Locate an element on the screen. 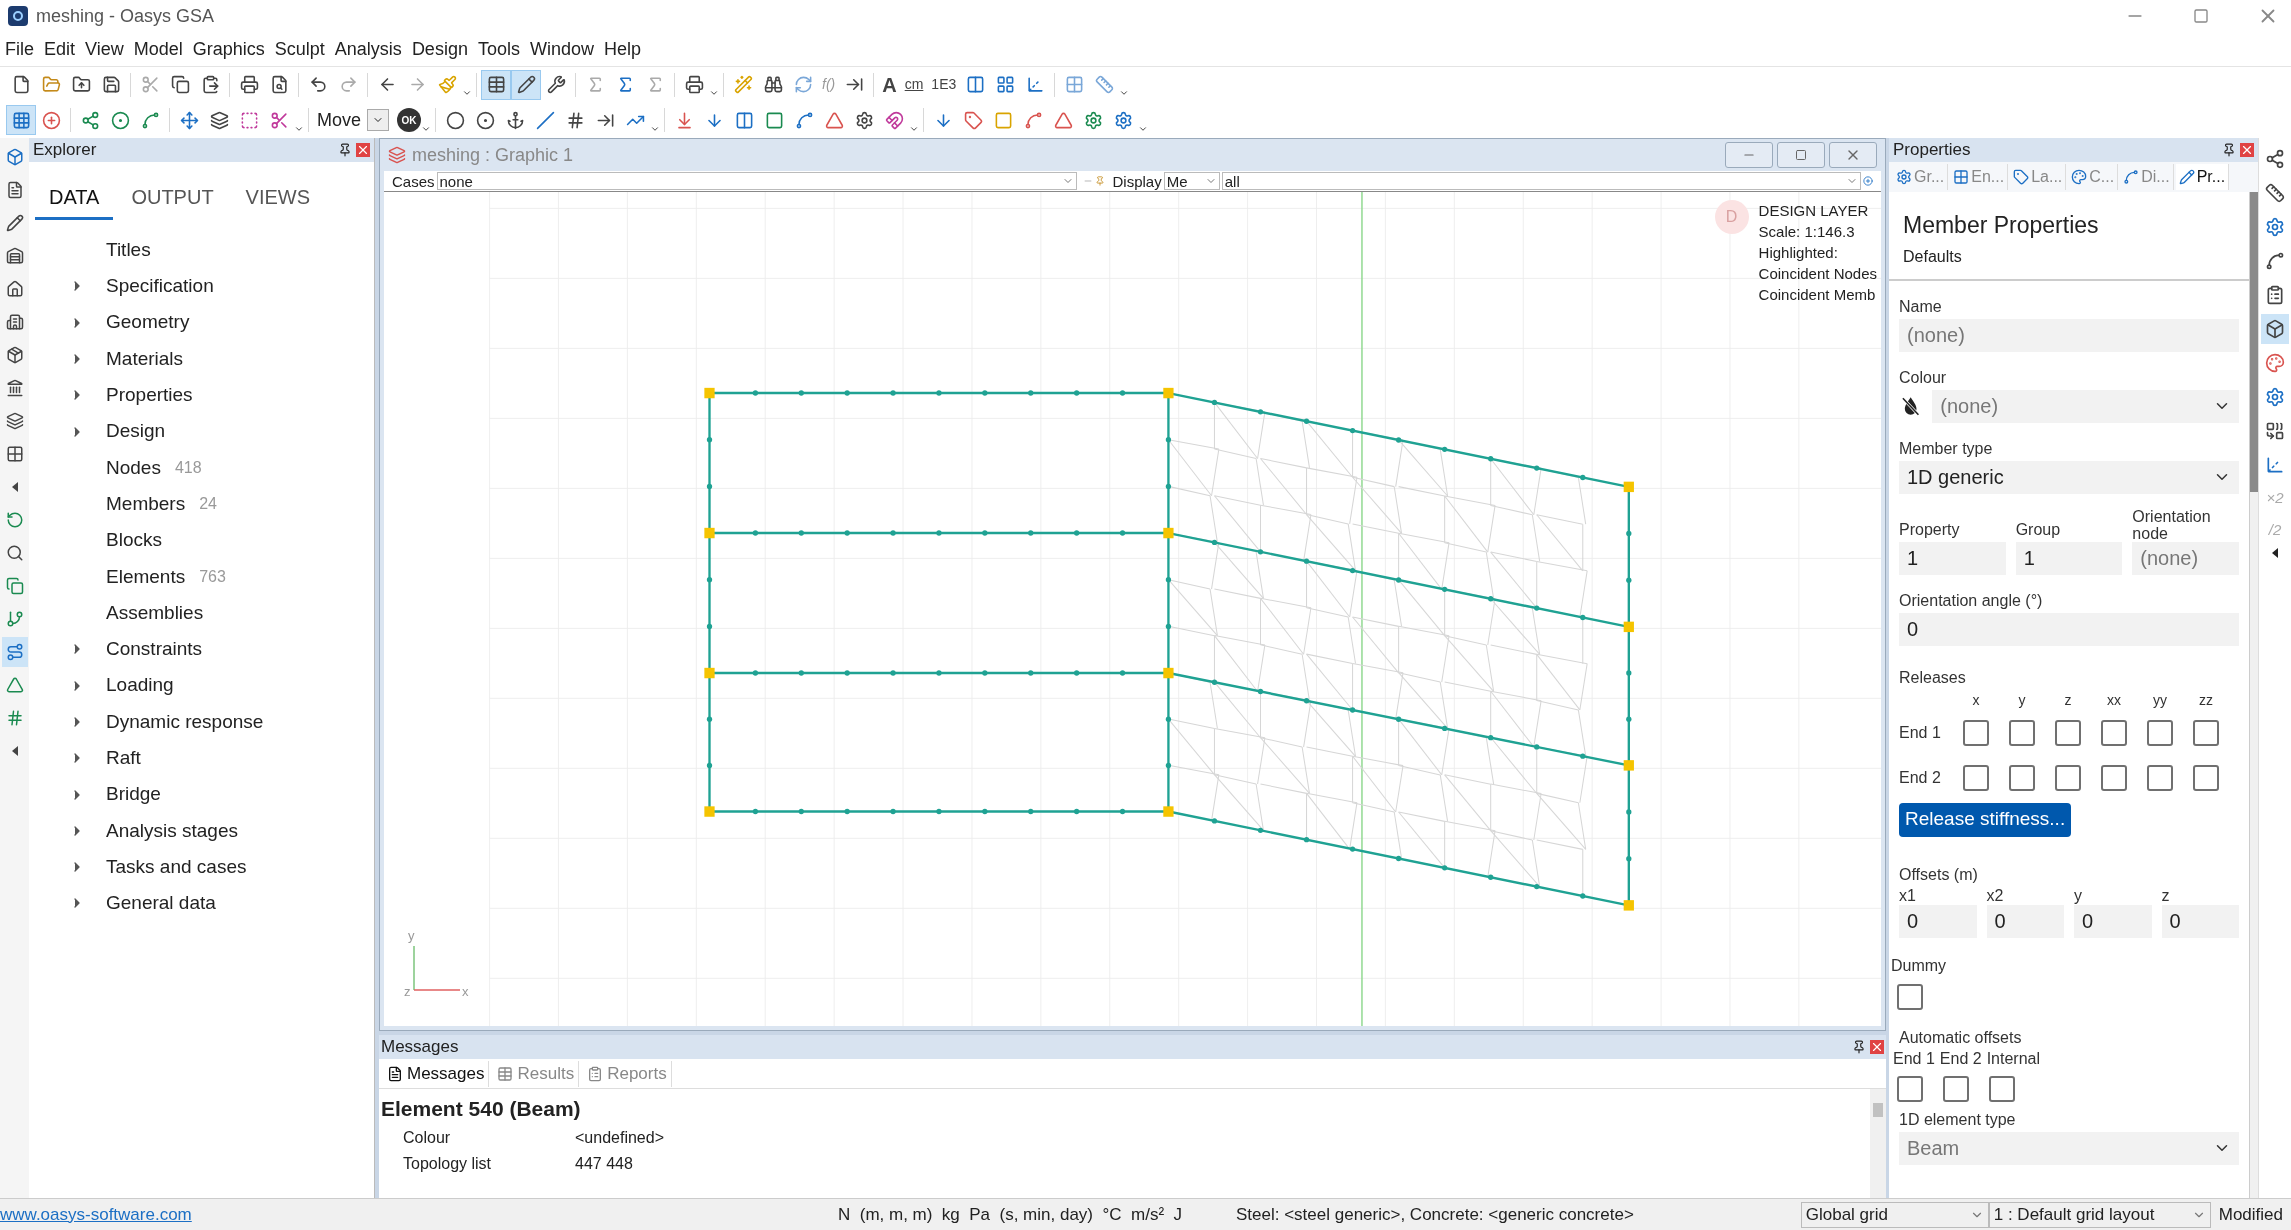  menu-item: Tools is located at coordinates (498, 49).